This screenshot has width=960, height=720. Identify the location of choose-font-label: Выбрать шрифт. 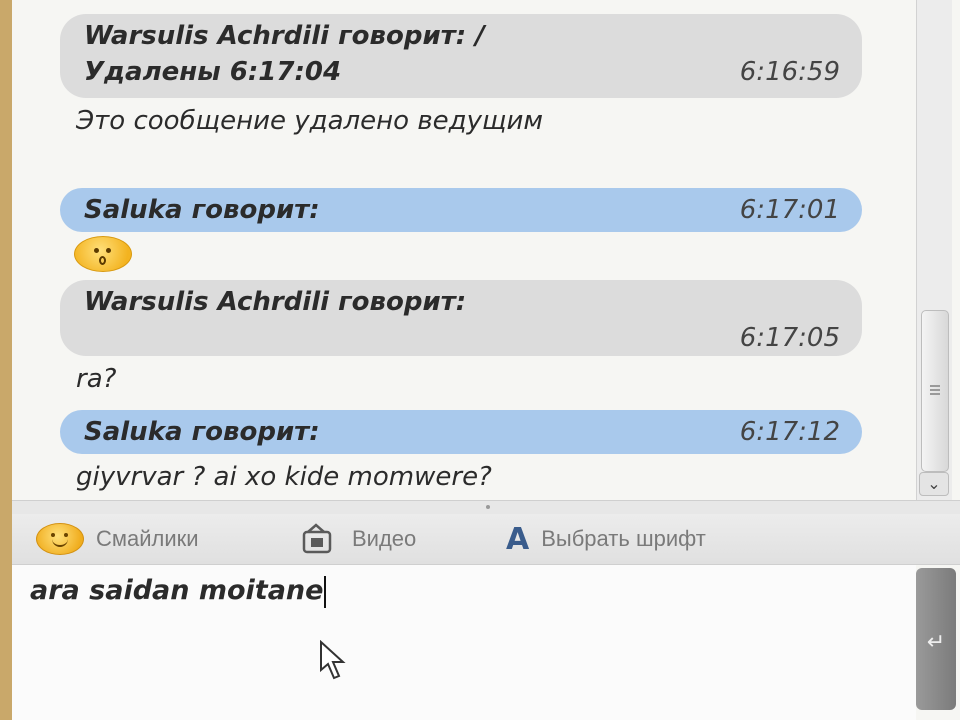
(623, 538).